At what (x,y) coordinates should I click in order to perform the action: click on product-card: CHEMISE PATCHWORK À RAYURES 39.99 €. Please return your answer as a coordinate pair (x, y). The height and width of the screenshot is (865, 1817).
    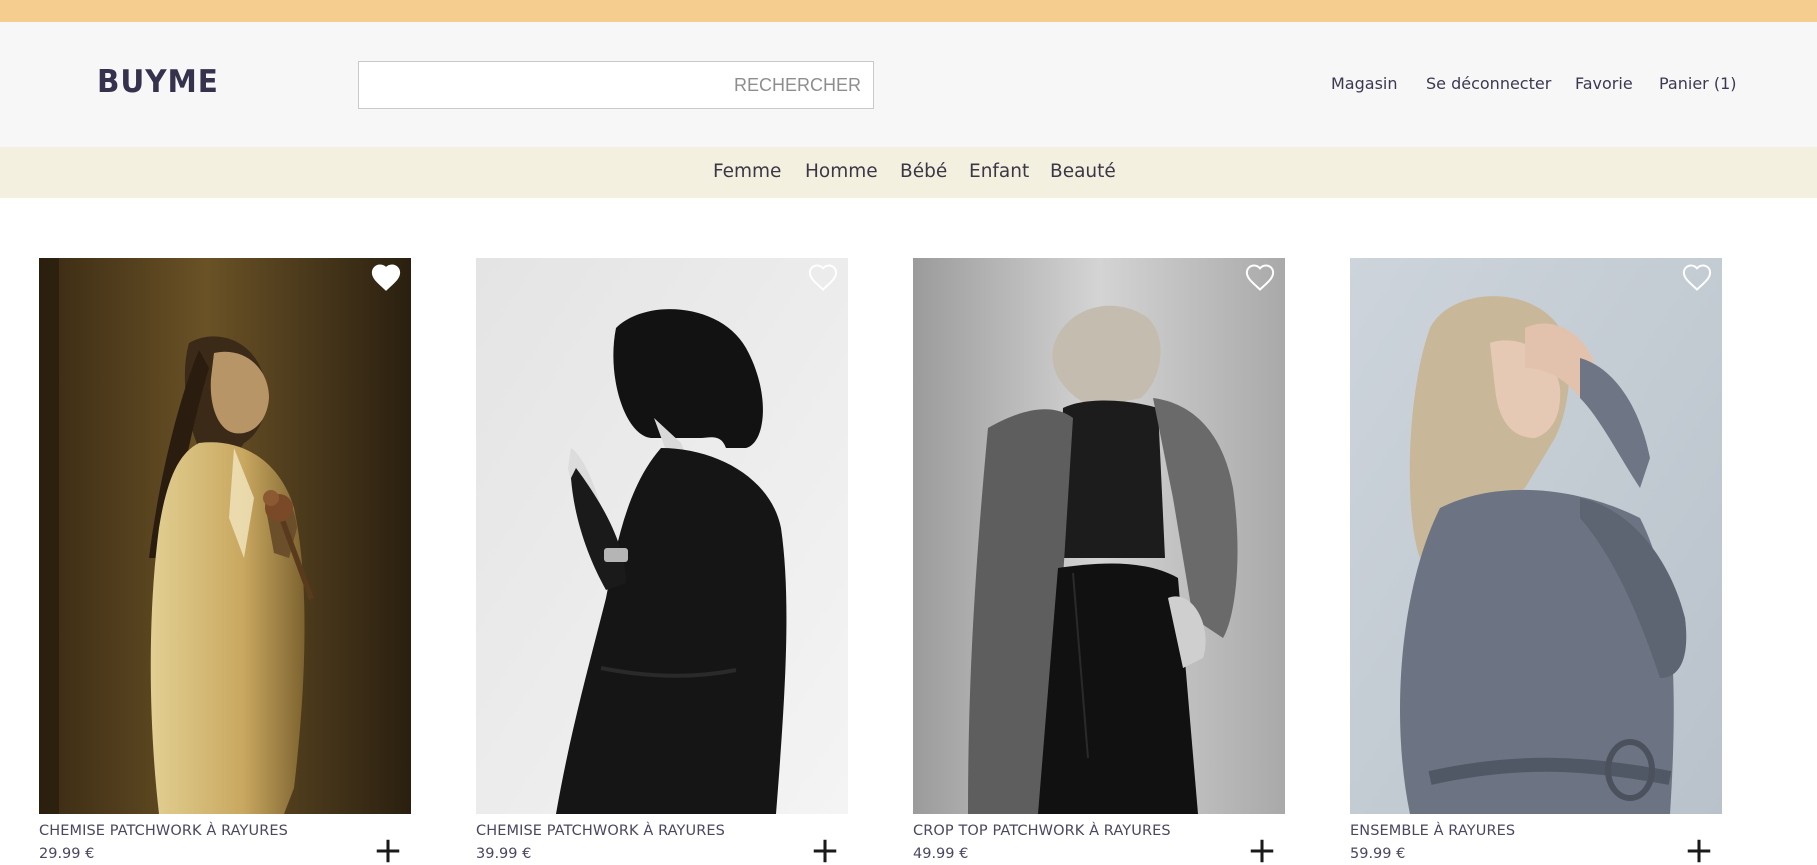
    Looking at the image, I should click on (662, 560).